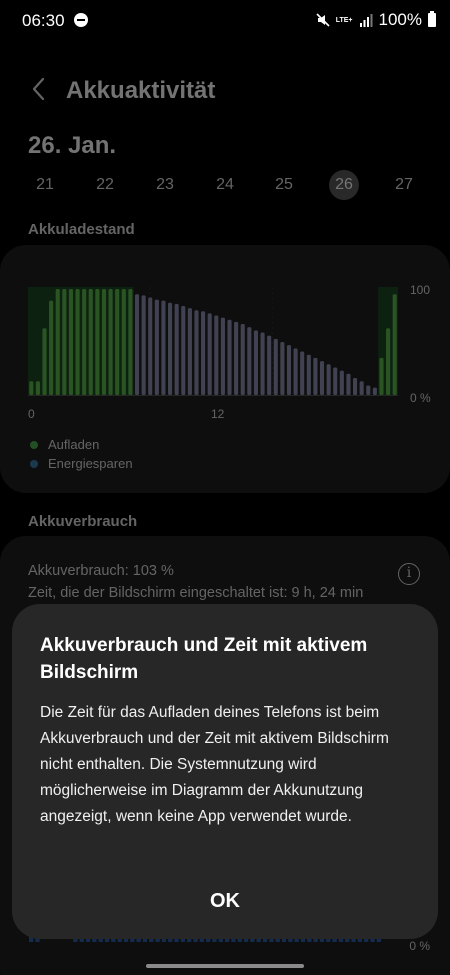 Image resolution: width=450 pixels, height=975 pixels. What do you see at coordinates (419, 946) in the screenshot?
I see `usage-y-axis-bottom-label: 0 %` at bounding box center [419, 946].